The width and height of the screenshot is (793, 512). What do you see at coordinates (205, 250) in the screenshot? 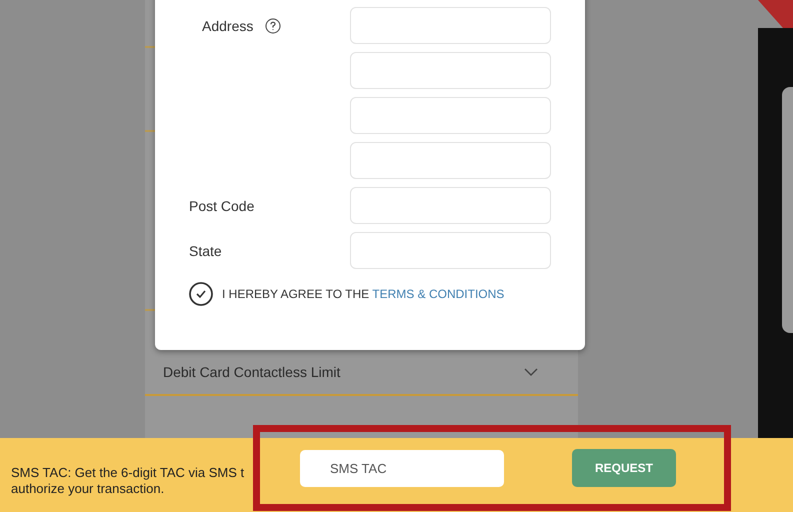
I see `field-label: State` at bounding box center [205, 250].